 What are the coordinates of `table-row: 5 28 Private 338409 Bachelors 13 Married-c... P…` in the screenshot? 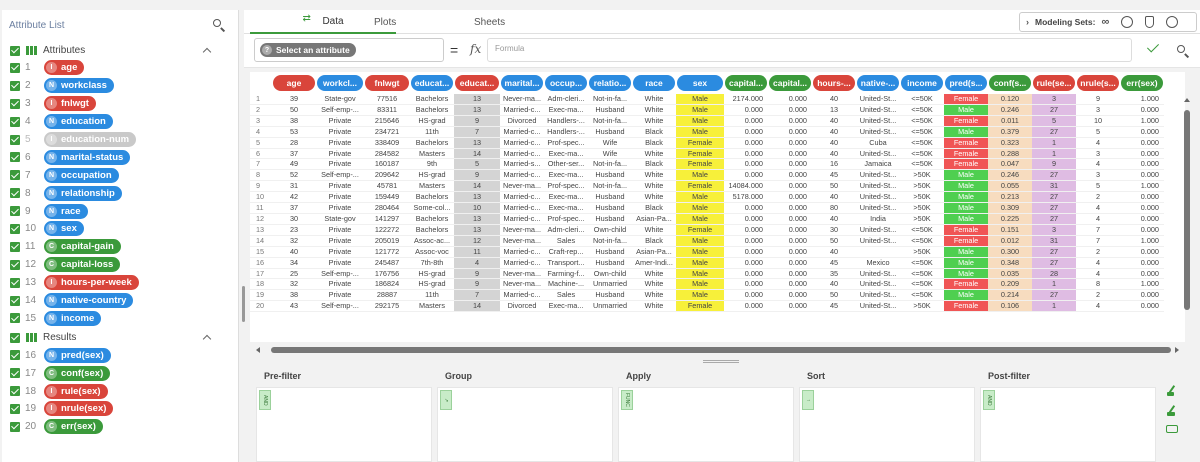 It's located at (707, 143).